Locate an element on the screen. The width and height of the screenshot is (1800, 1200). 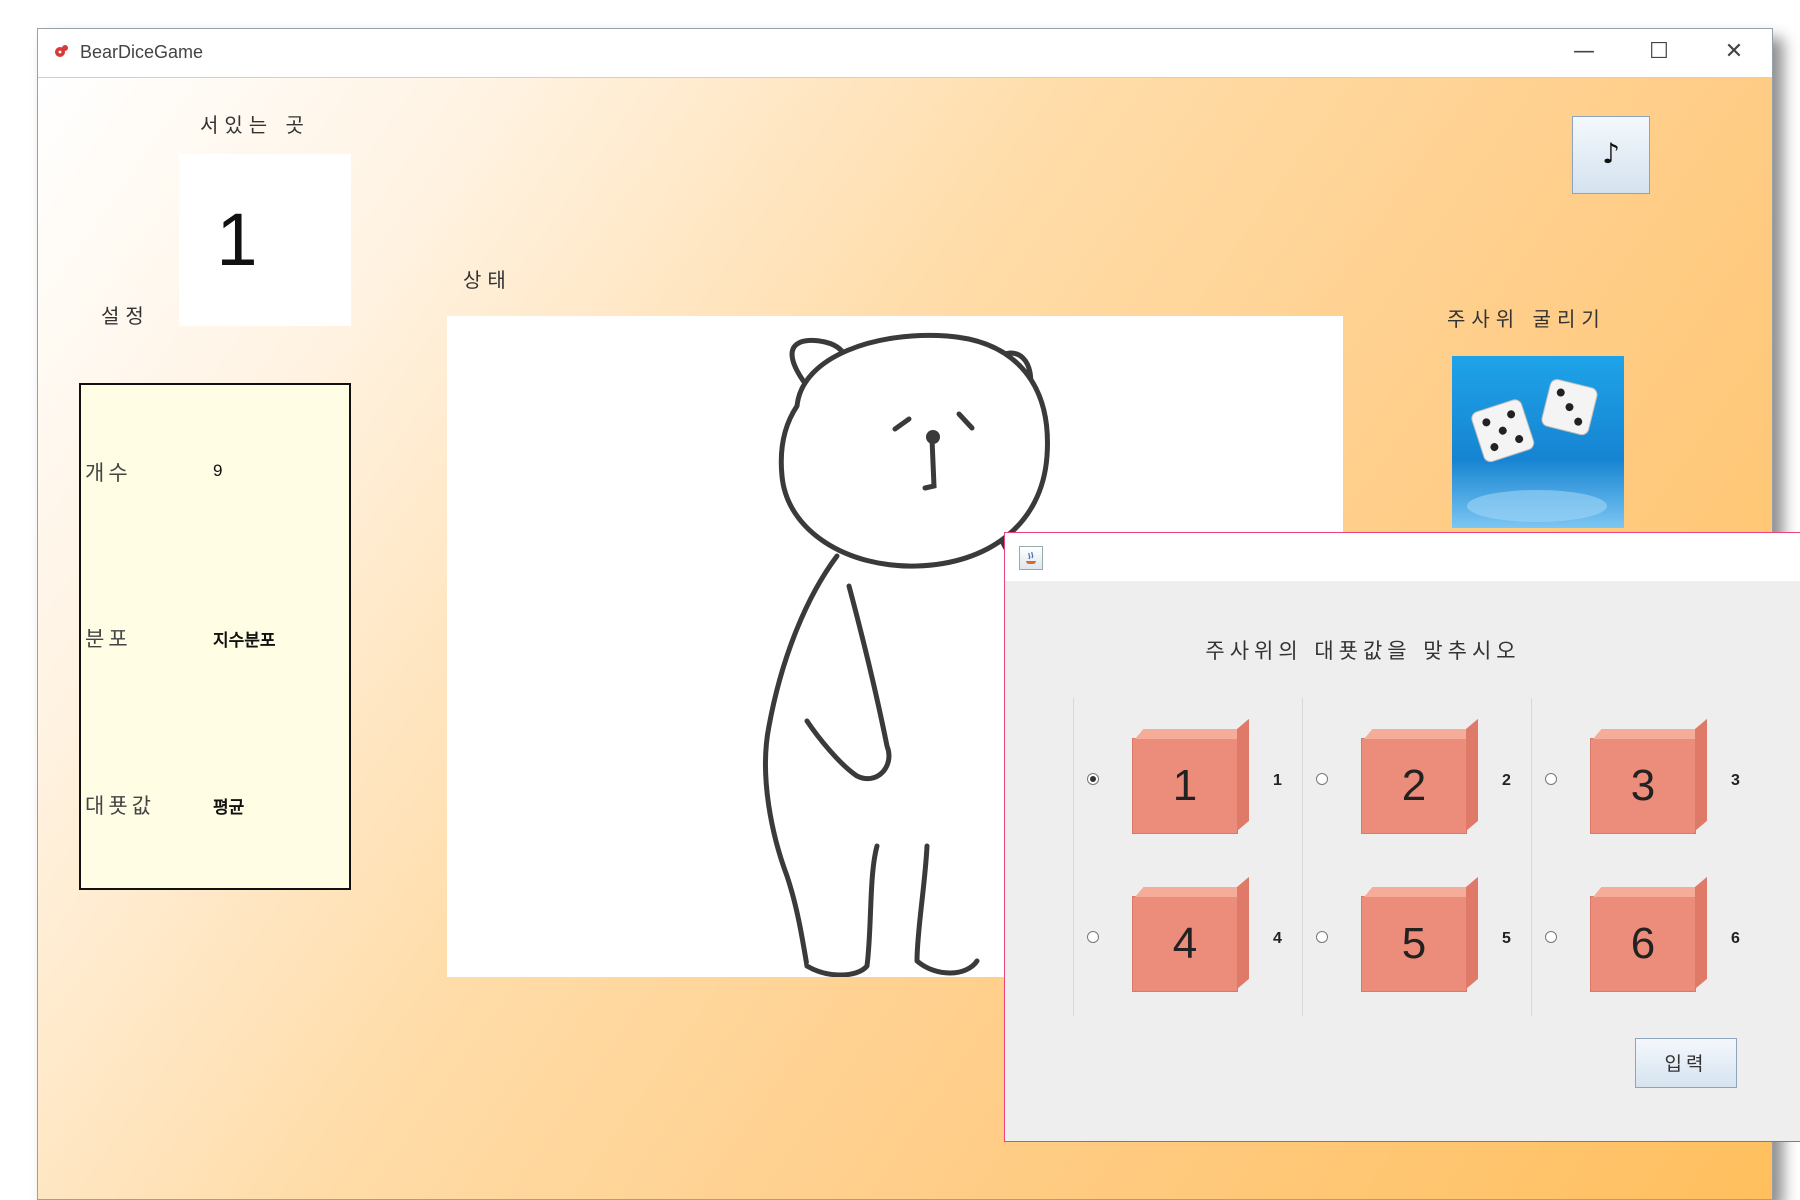
dice-icon is located at coordinates (1538, 442).